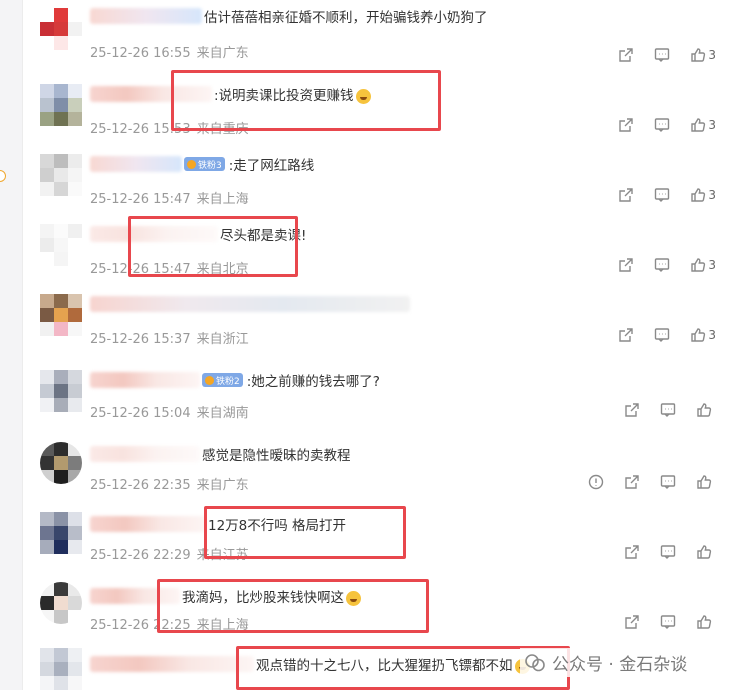 This screenshot has width=741, height=690. Describe the element at coordinates (140, 485) in the screenshot. I see `comment-date: 25-12-26 22:35` at that location.